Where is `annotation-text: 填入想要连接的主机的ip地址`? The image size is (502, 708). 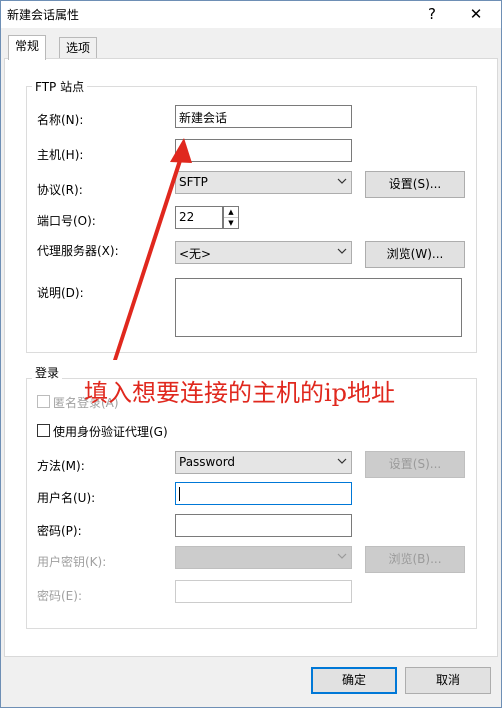 annotation-text: 填入想要连接的主机的ip地址 is located at coordinates (240, 393).